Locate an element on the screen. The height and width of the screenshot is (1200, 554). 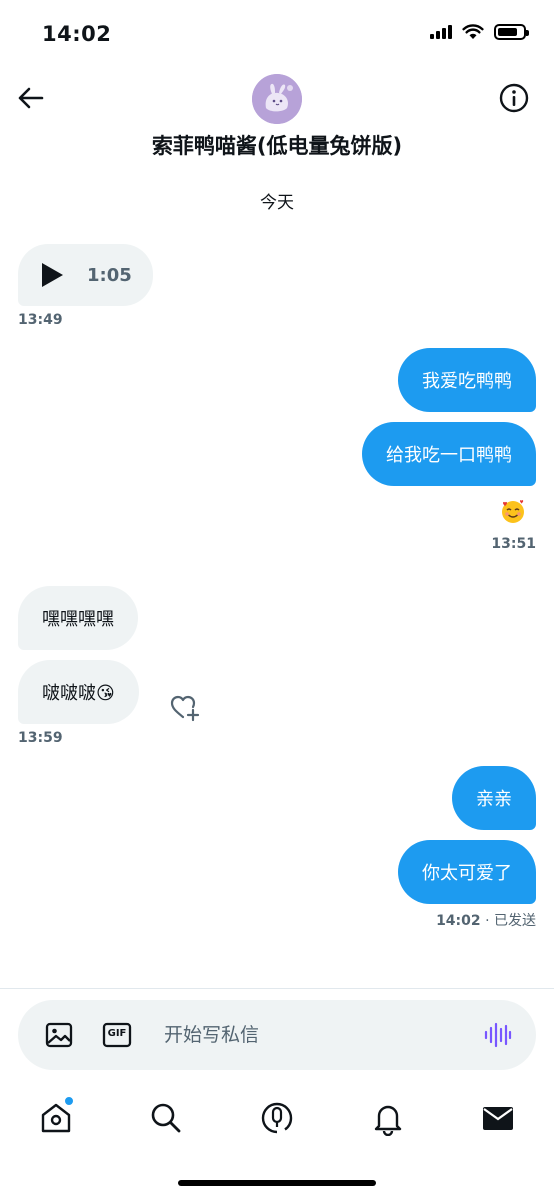
mail-icon is located at coordinates (498, 1118).